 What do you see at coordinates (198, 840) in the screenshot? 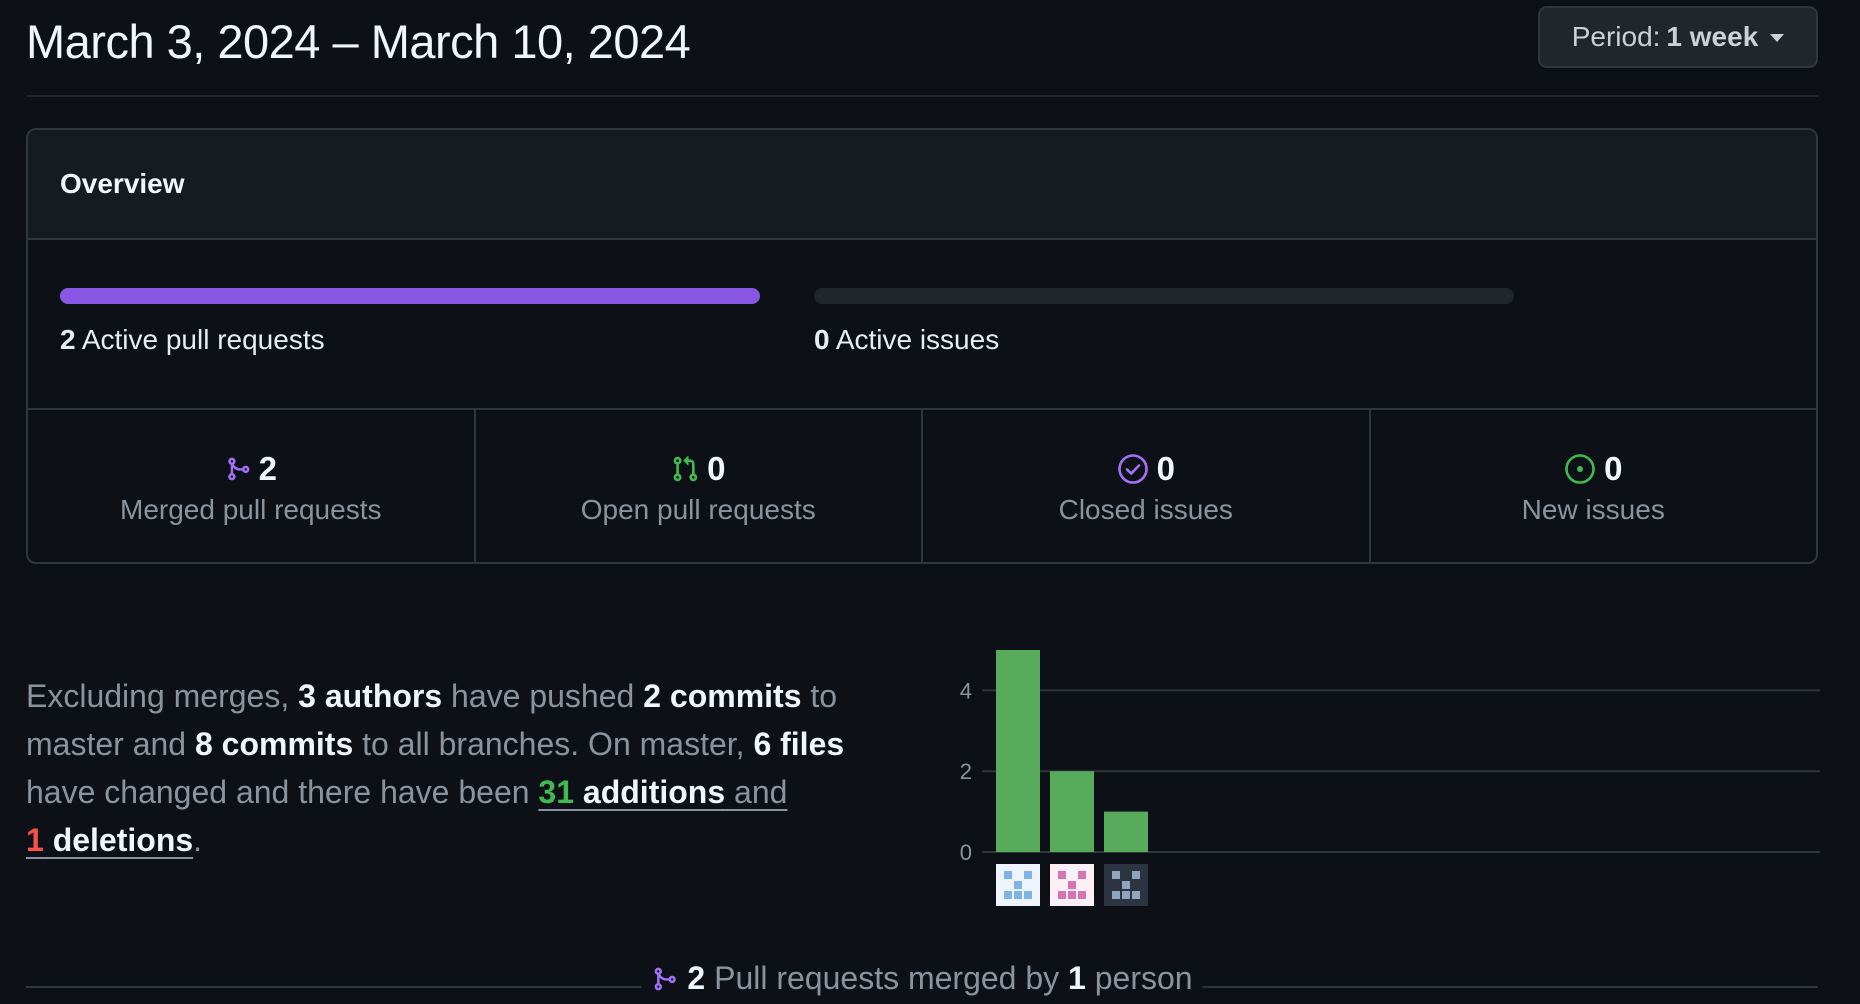
I see `summary-text: .` at bounding box center [198, 840].